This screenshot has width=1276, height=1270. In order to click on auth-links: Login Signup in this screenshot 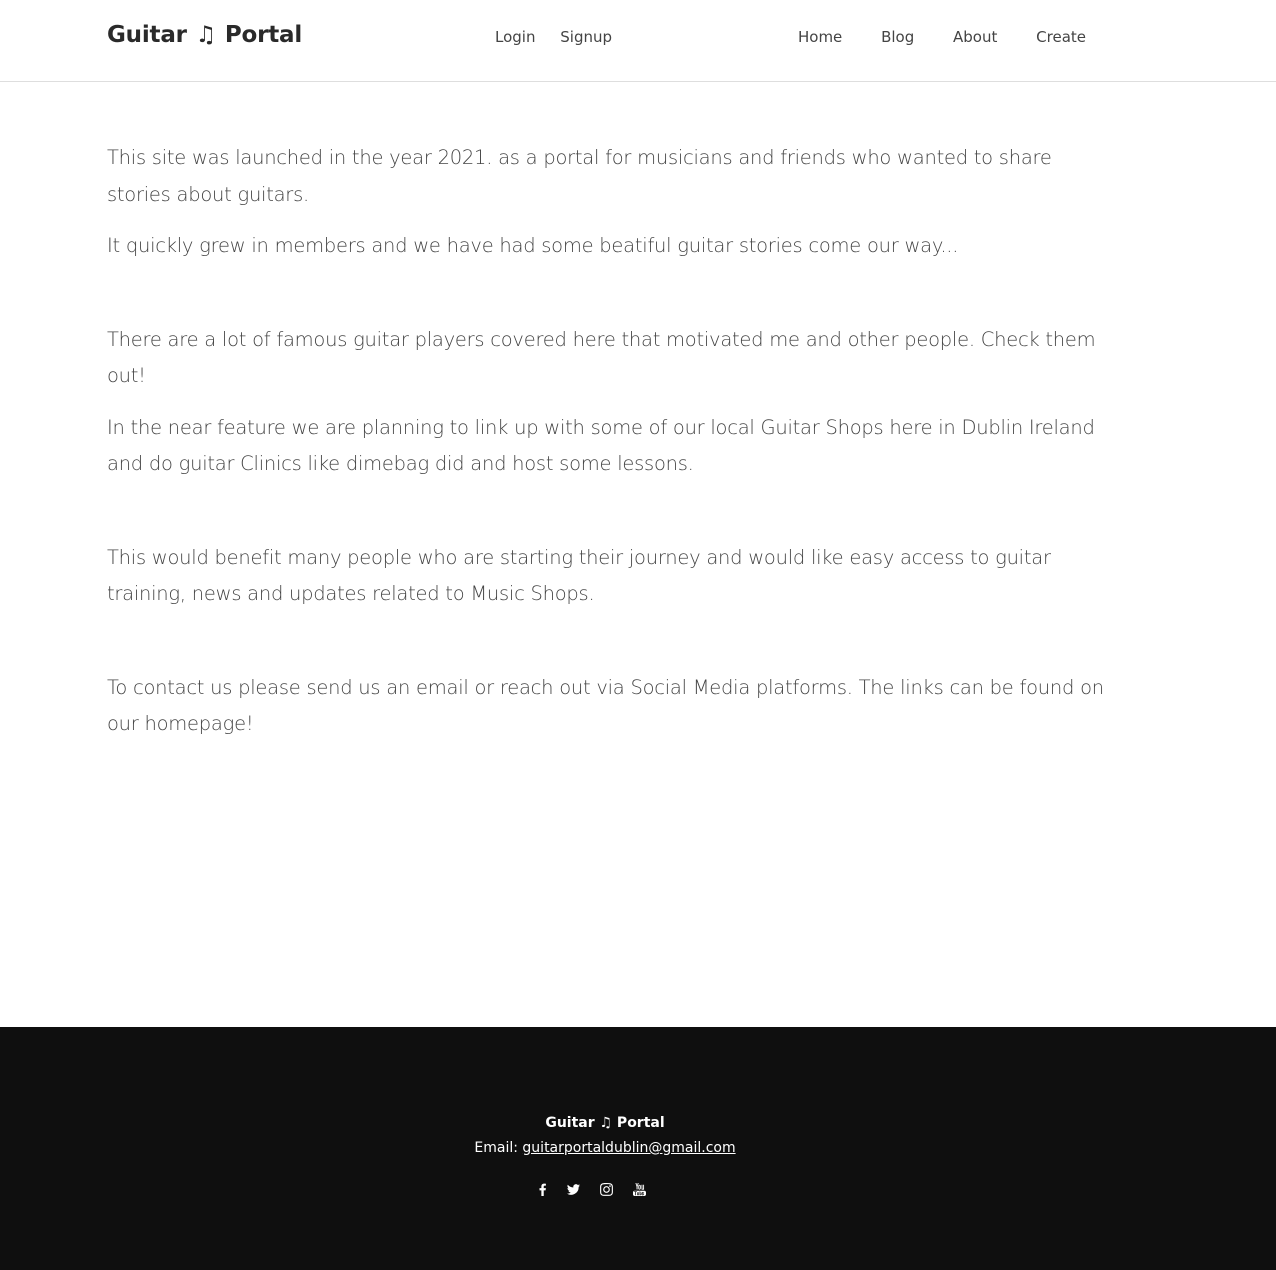, I will do `click(563, 37)`.